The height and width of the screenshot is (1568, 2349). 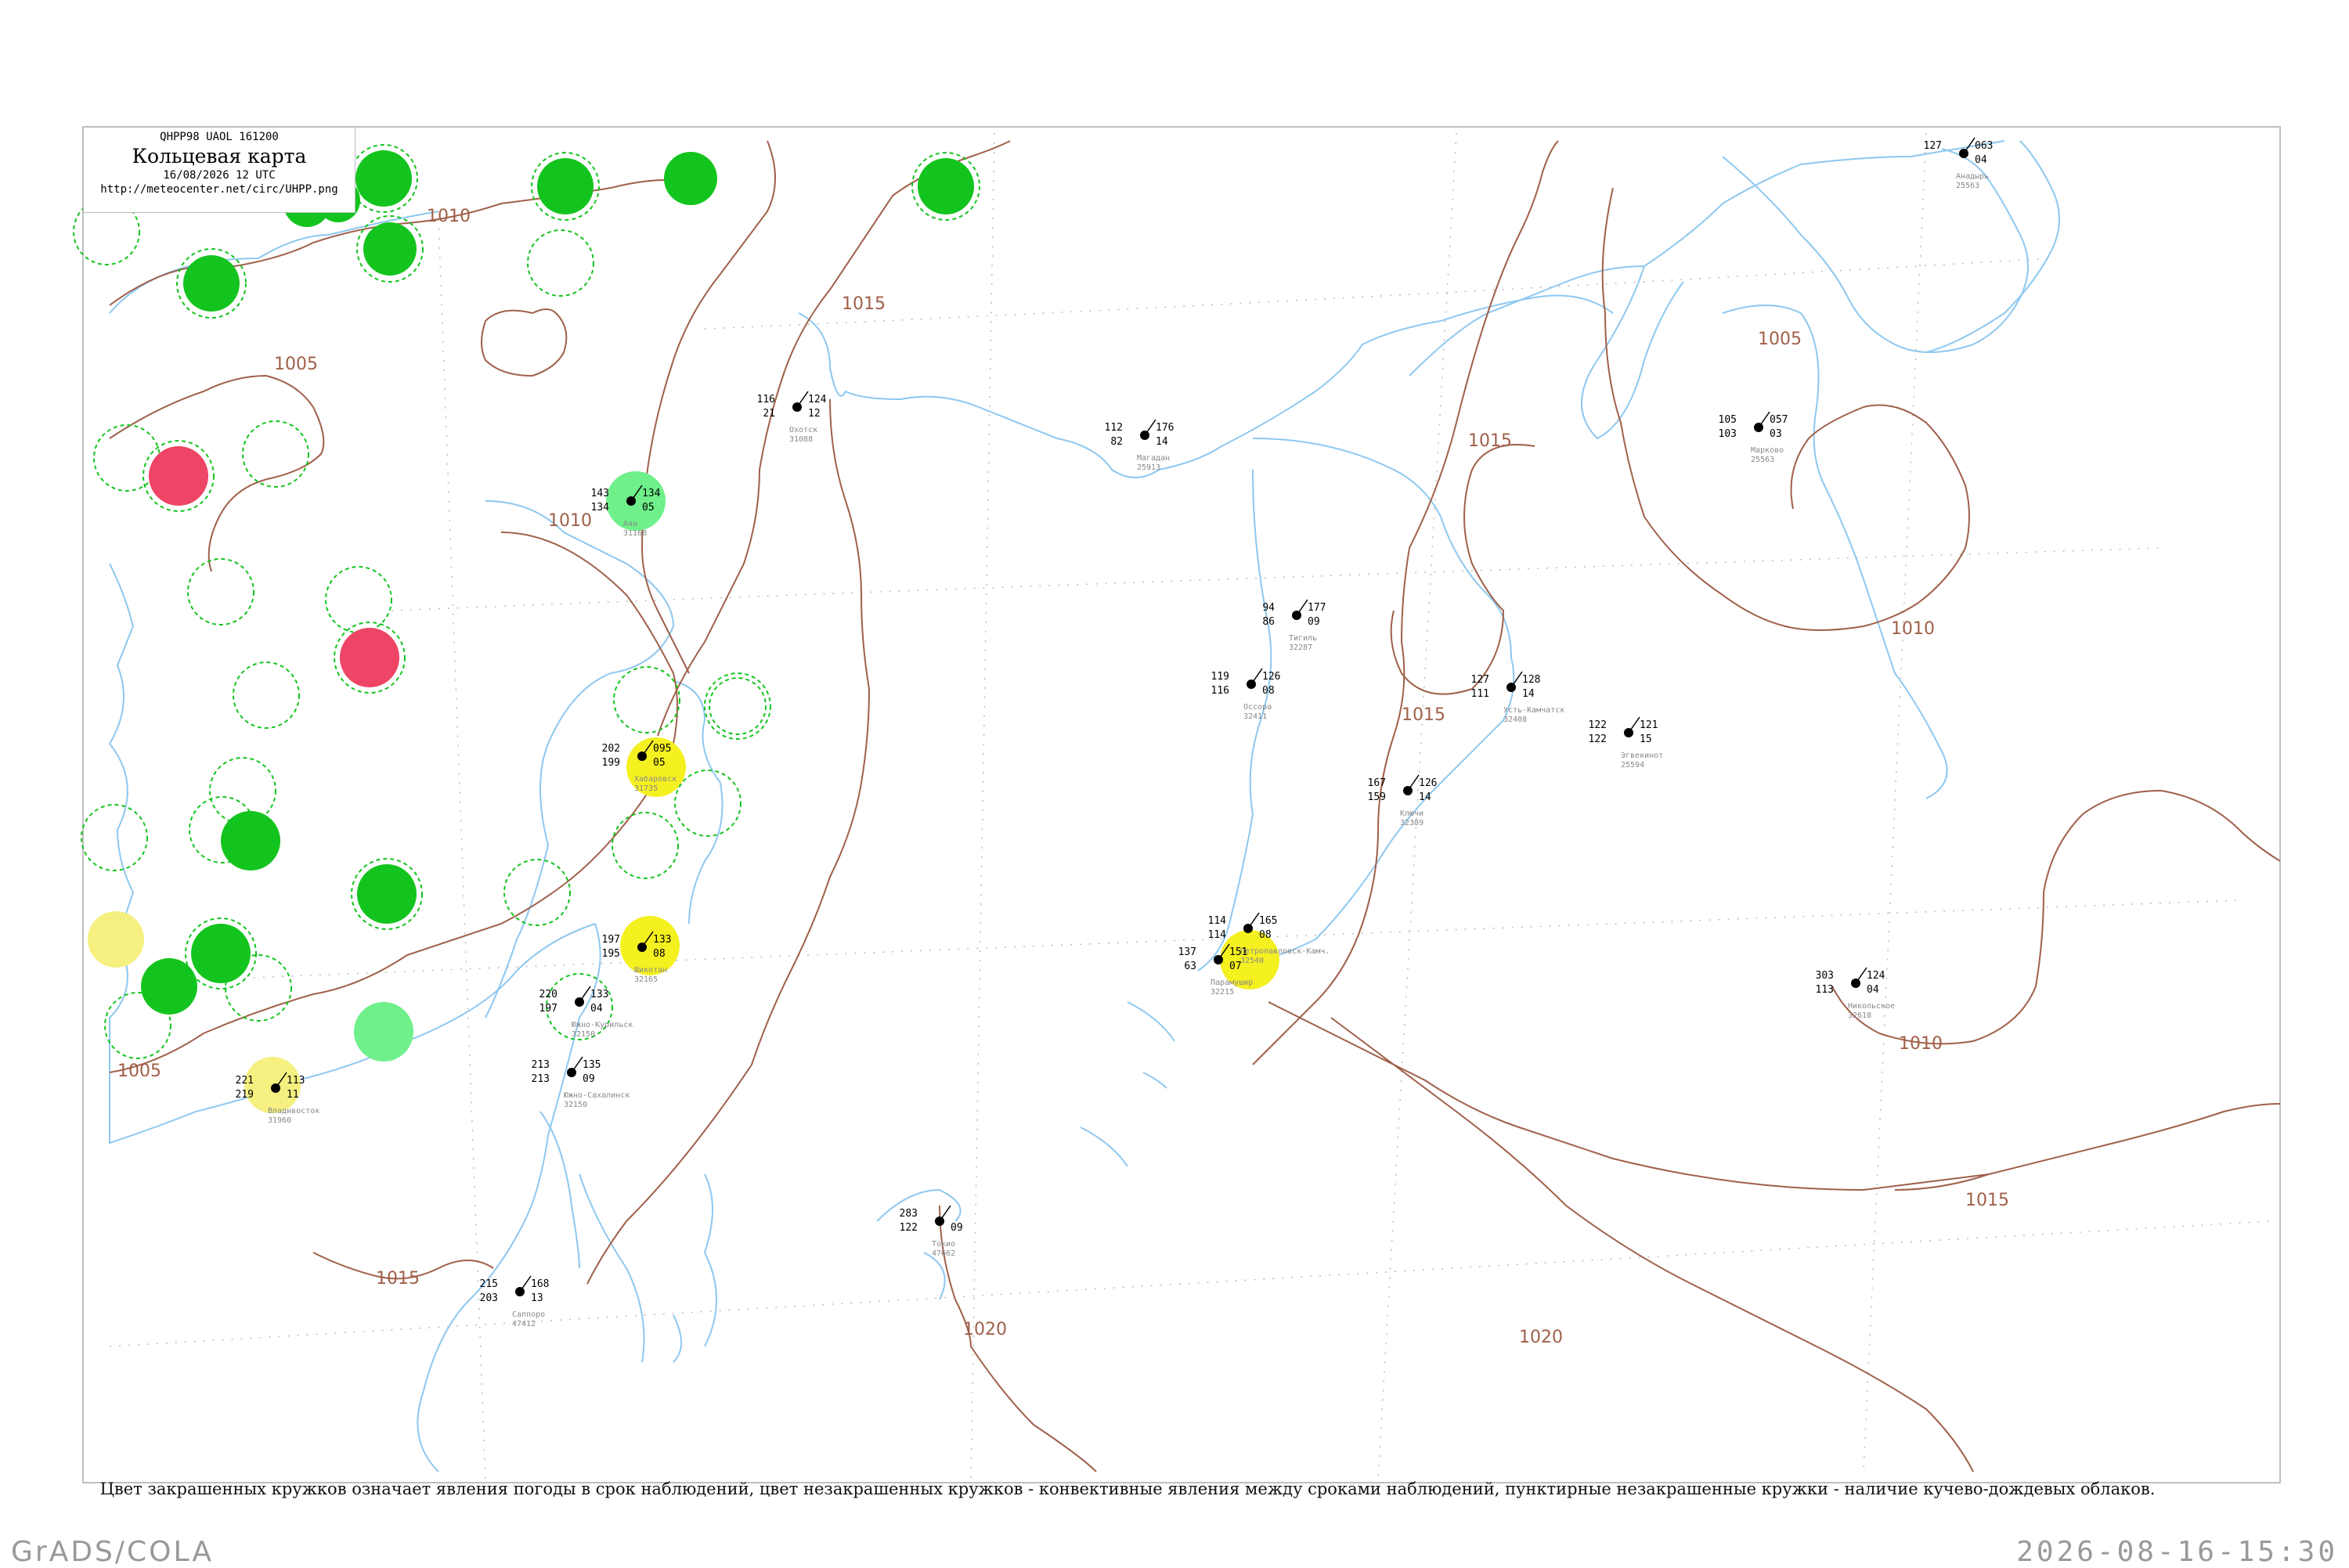 What do you see at coordinates (537, 1298) in the screenshot?
I see `station-x2: 13` at bounding box center [537, 1298].